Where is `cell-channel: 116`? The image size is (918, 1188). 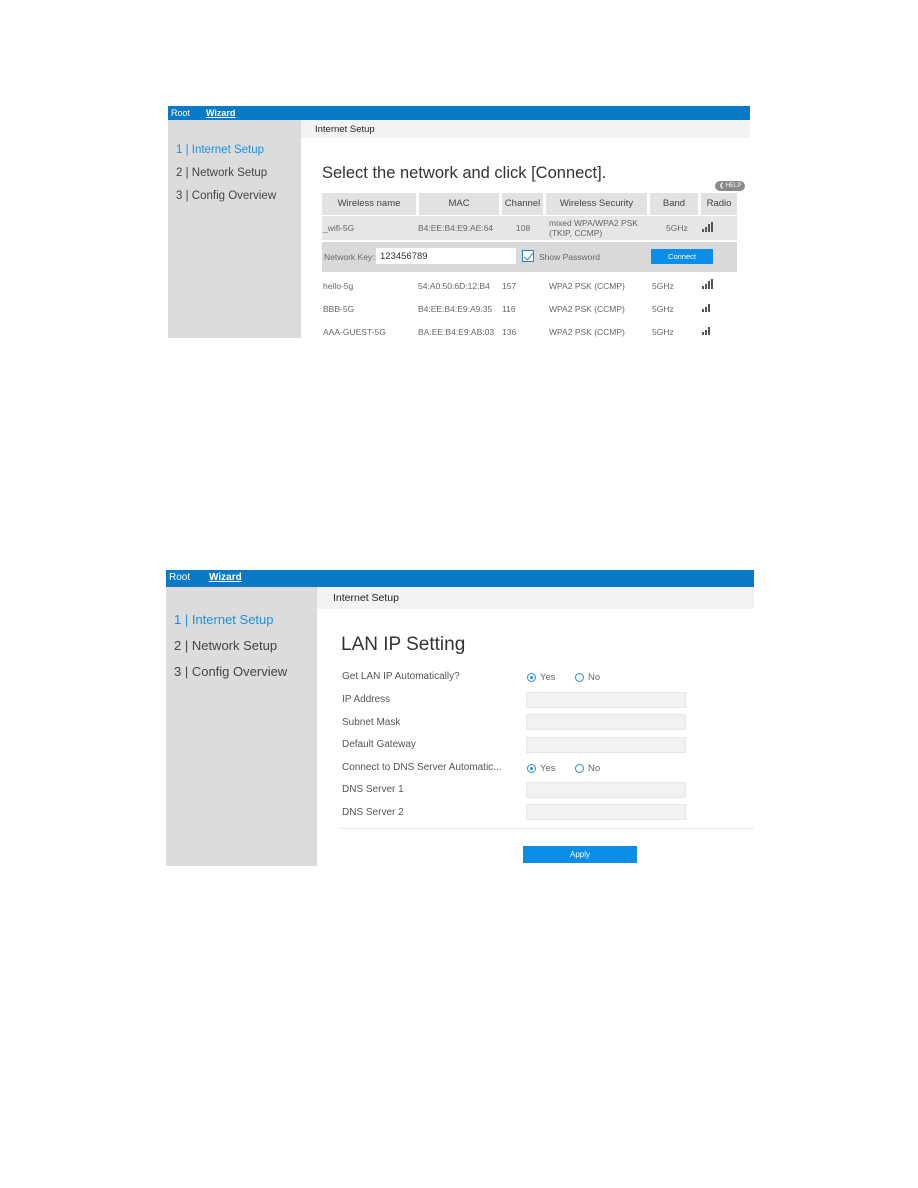 cell-channel: 116 is located at coordinates (509, 309).